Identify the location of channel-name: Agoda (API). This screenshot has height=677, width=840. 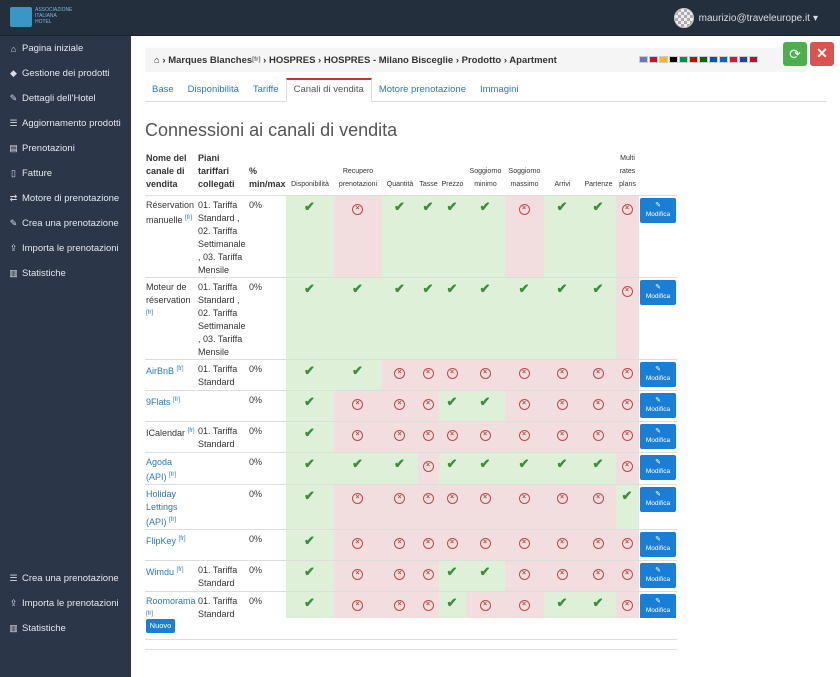
(159, 469).